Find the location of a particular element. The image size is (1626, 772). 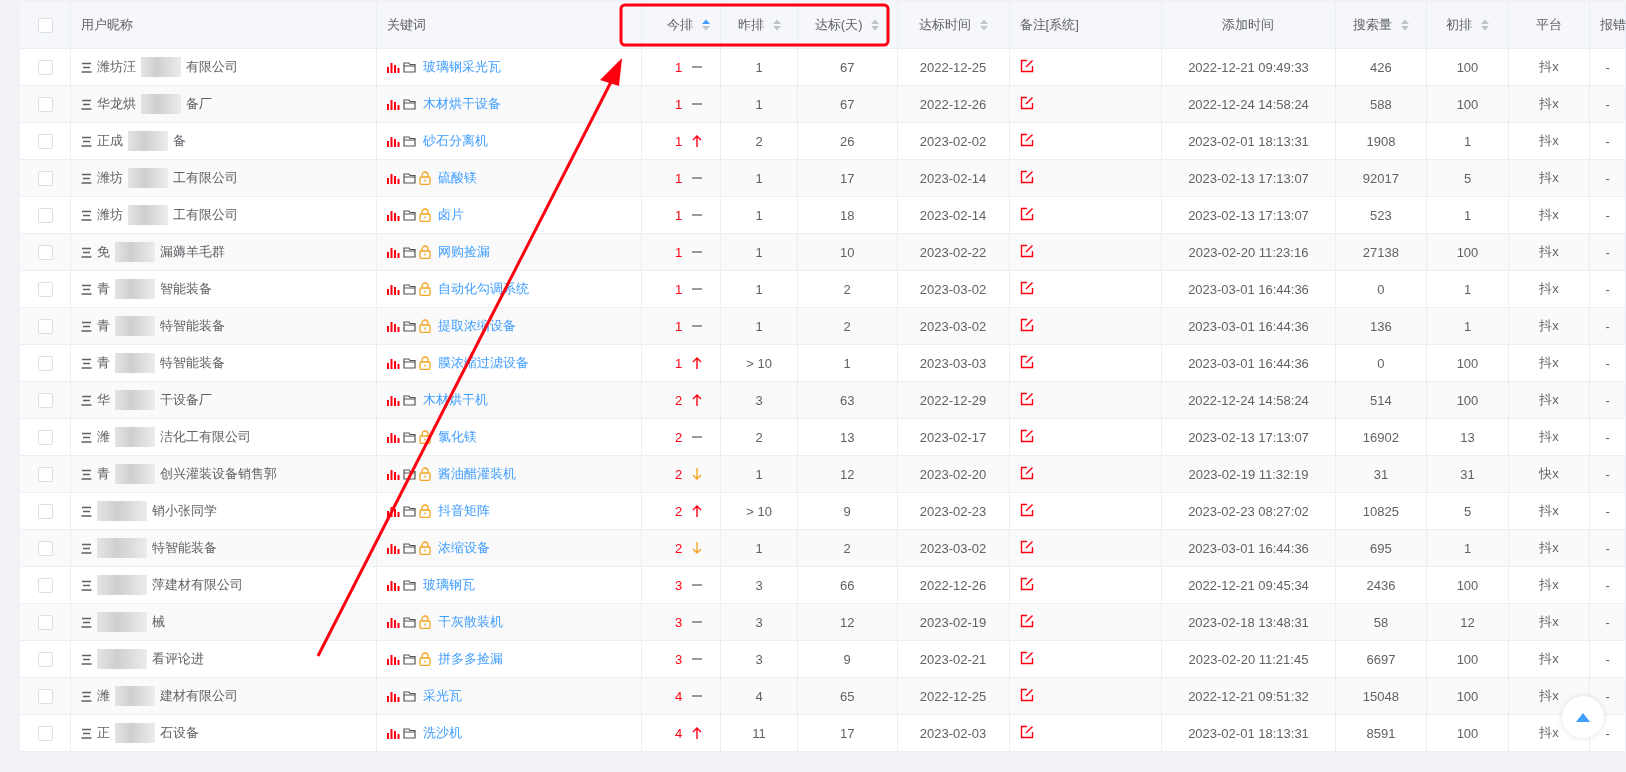

keyword-link: 硫酸镁 is located at coordinates (458, 178).